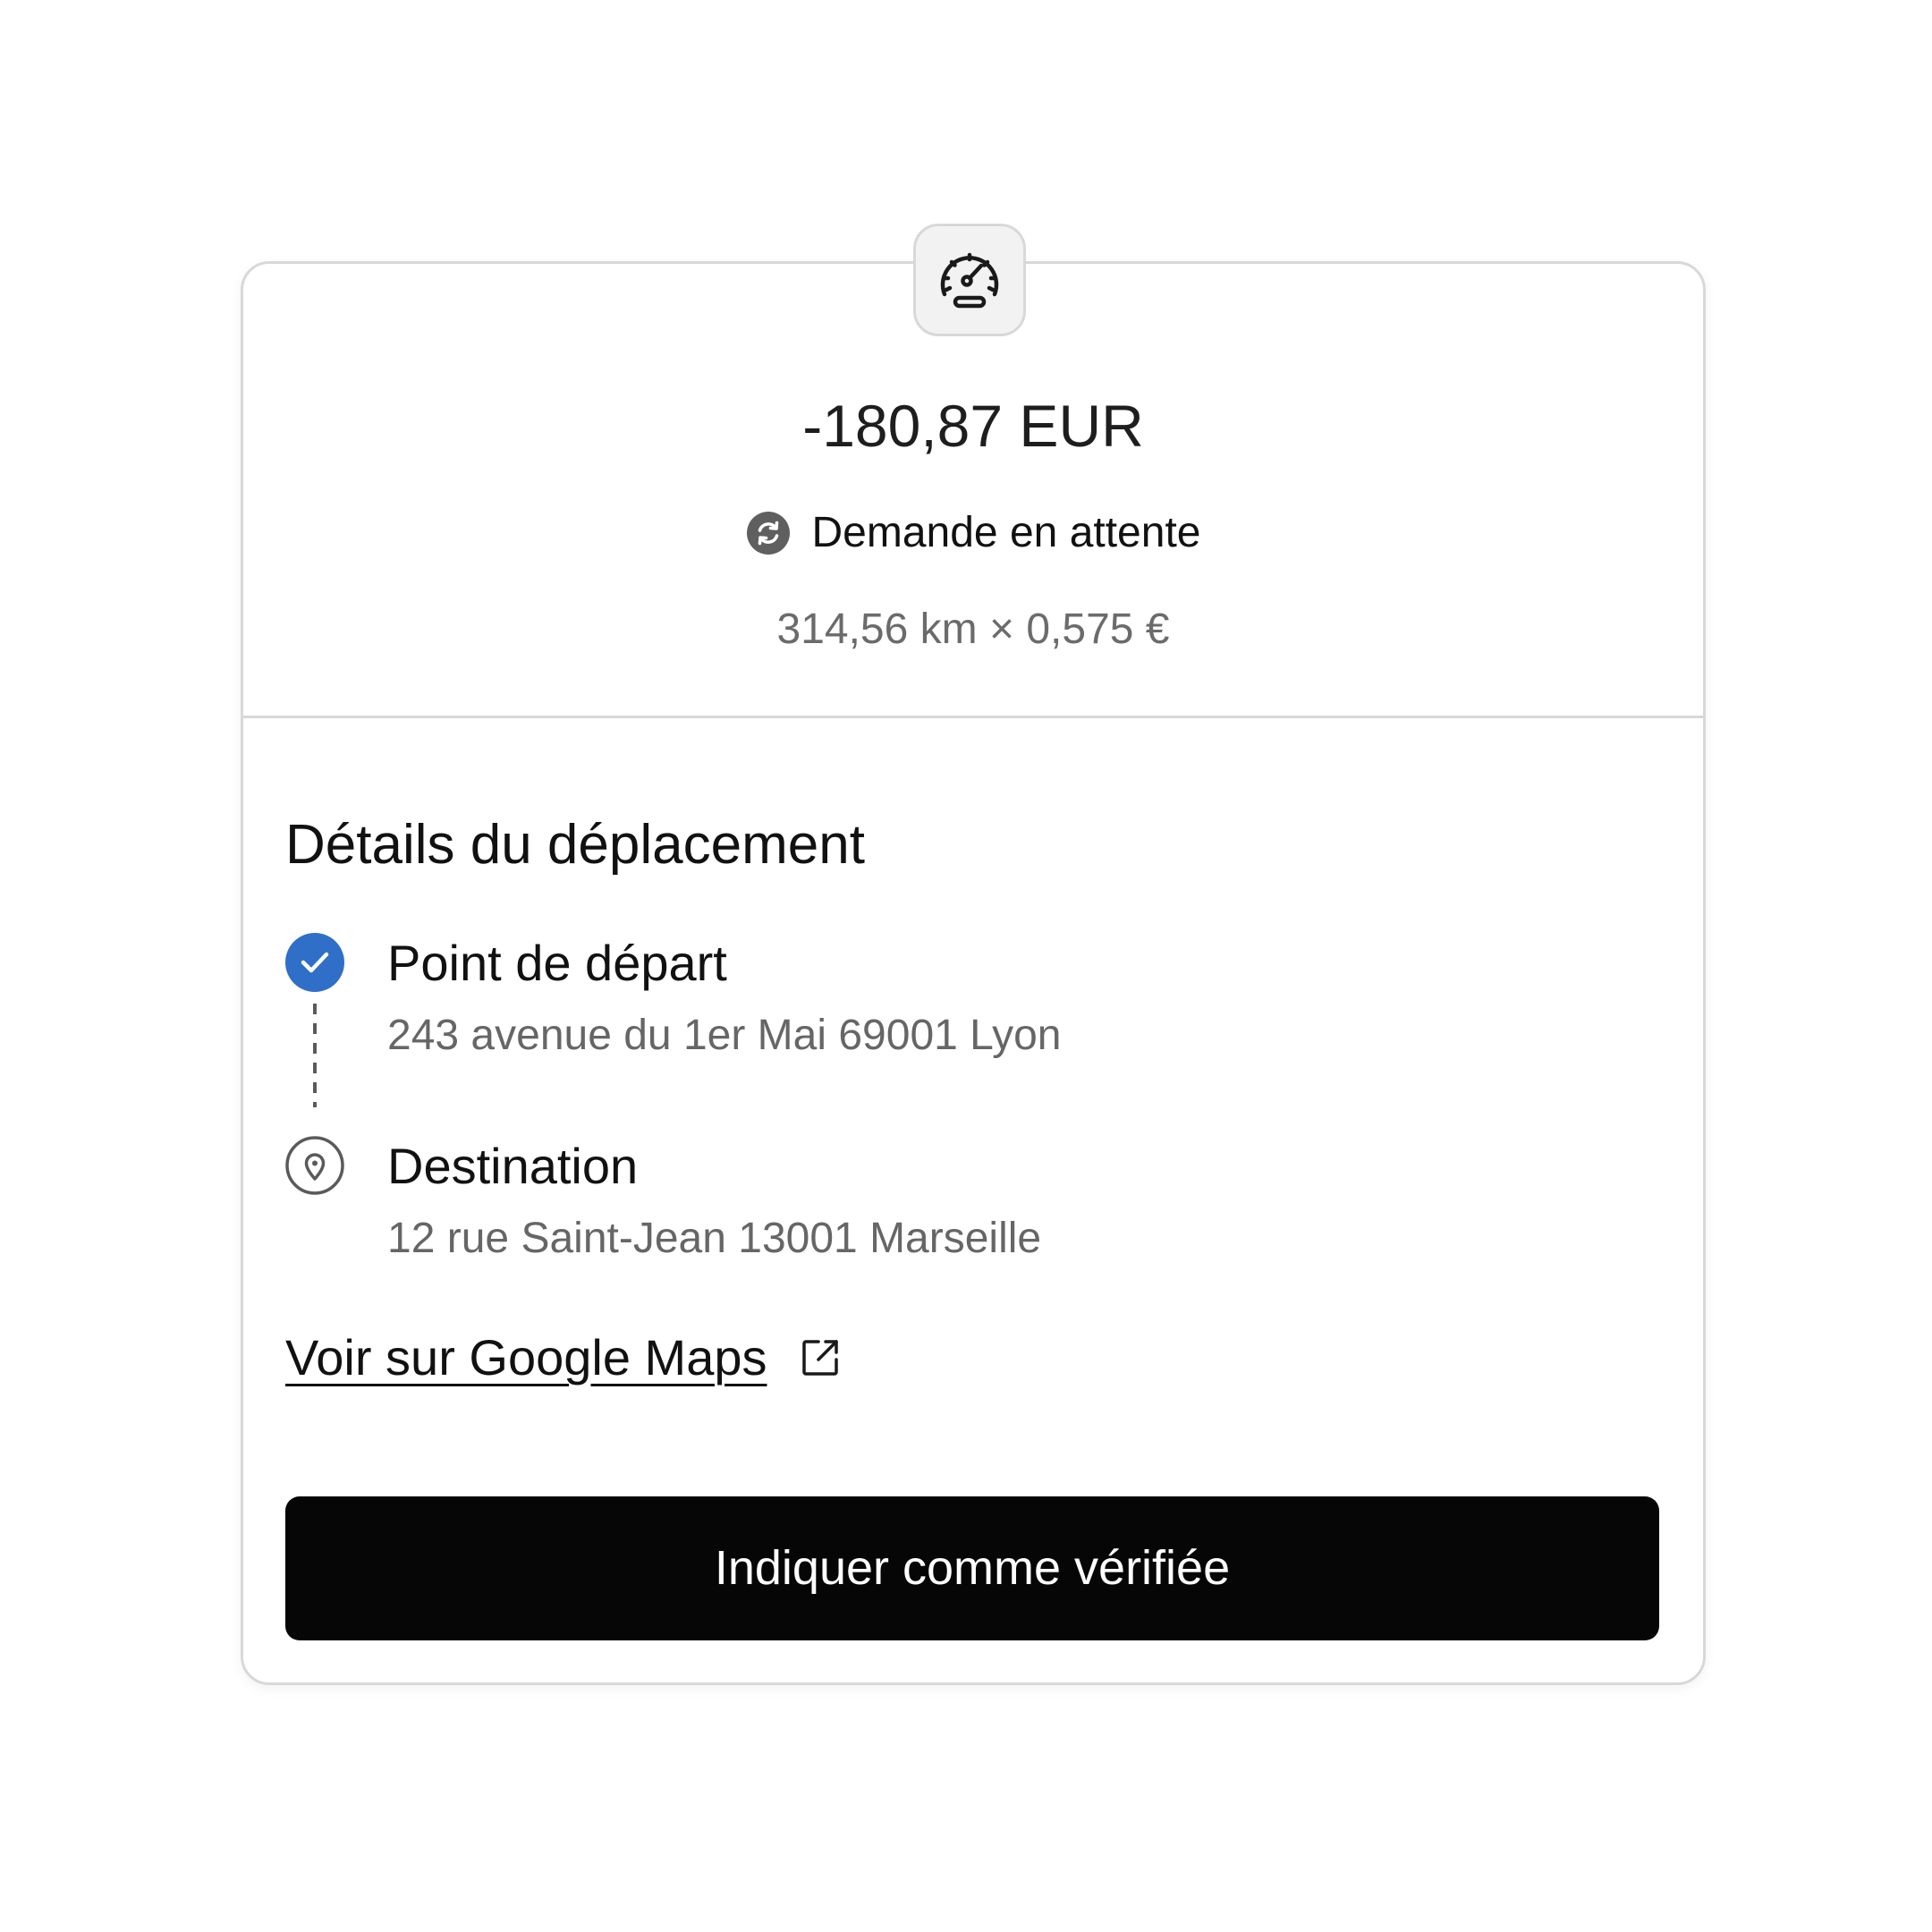 This screenshot has width=1932, height=1932. What do you see at coordinates (820, 1357) in the screenshot?
I see `external-link-icon` at bounding box center [820, 1357].